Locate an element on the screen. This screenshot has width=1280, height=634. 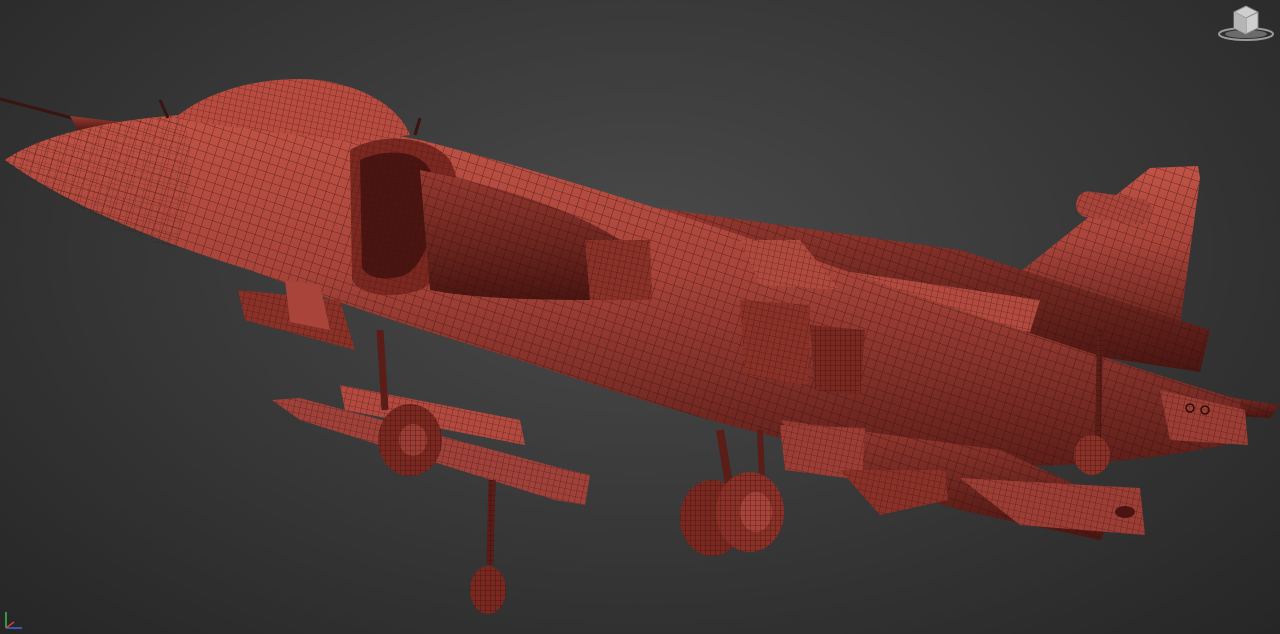
axis-tripod-icon is located at coordinates (13, 620).